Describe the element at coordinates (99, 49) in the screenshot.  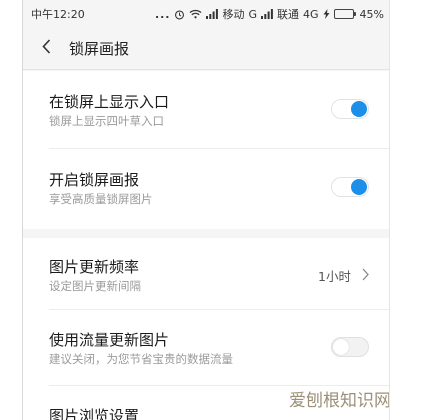
I see `page-title: 锁屏画报` at that location.